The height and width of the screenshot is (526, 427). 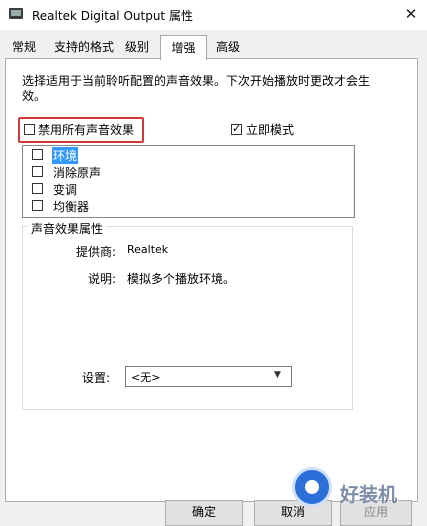 I want to click on list-scrollbar: ▲ ▼, so click(x=353, y=181).